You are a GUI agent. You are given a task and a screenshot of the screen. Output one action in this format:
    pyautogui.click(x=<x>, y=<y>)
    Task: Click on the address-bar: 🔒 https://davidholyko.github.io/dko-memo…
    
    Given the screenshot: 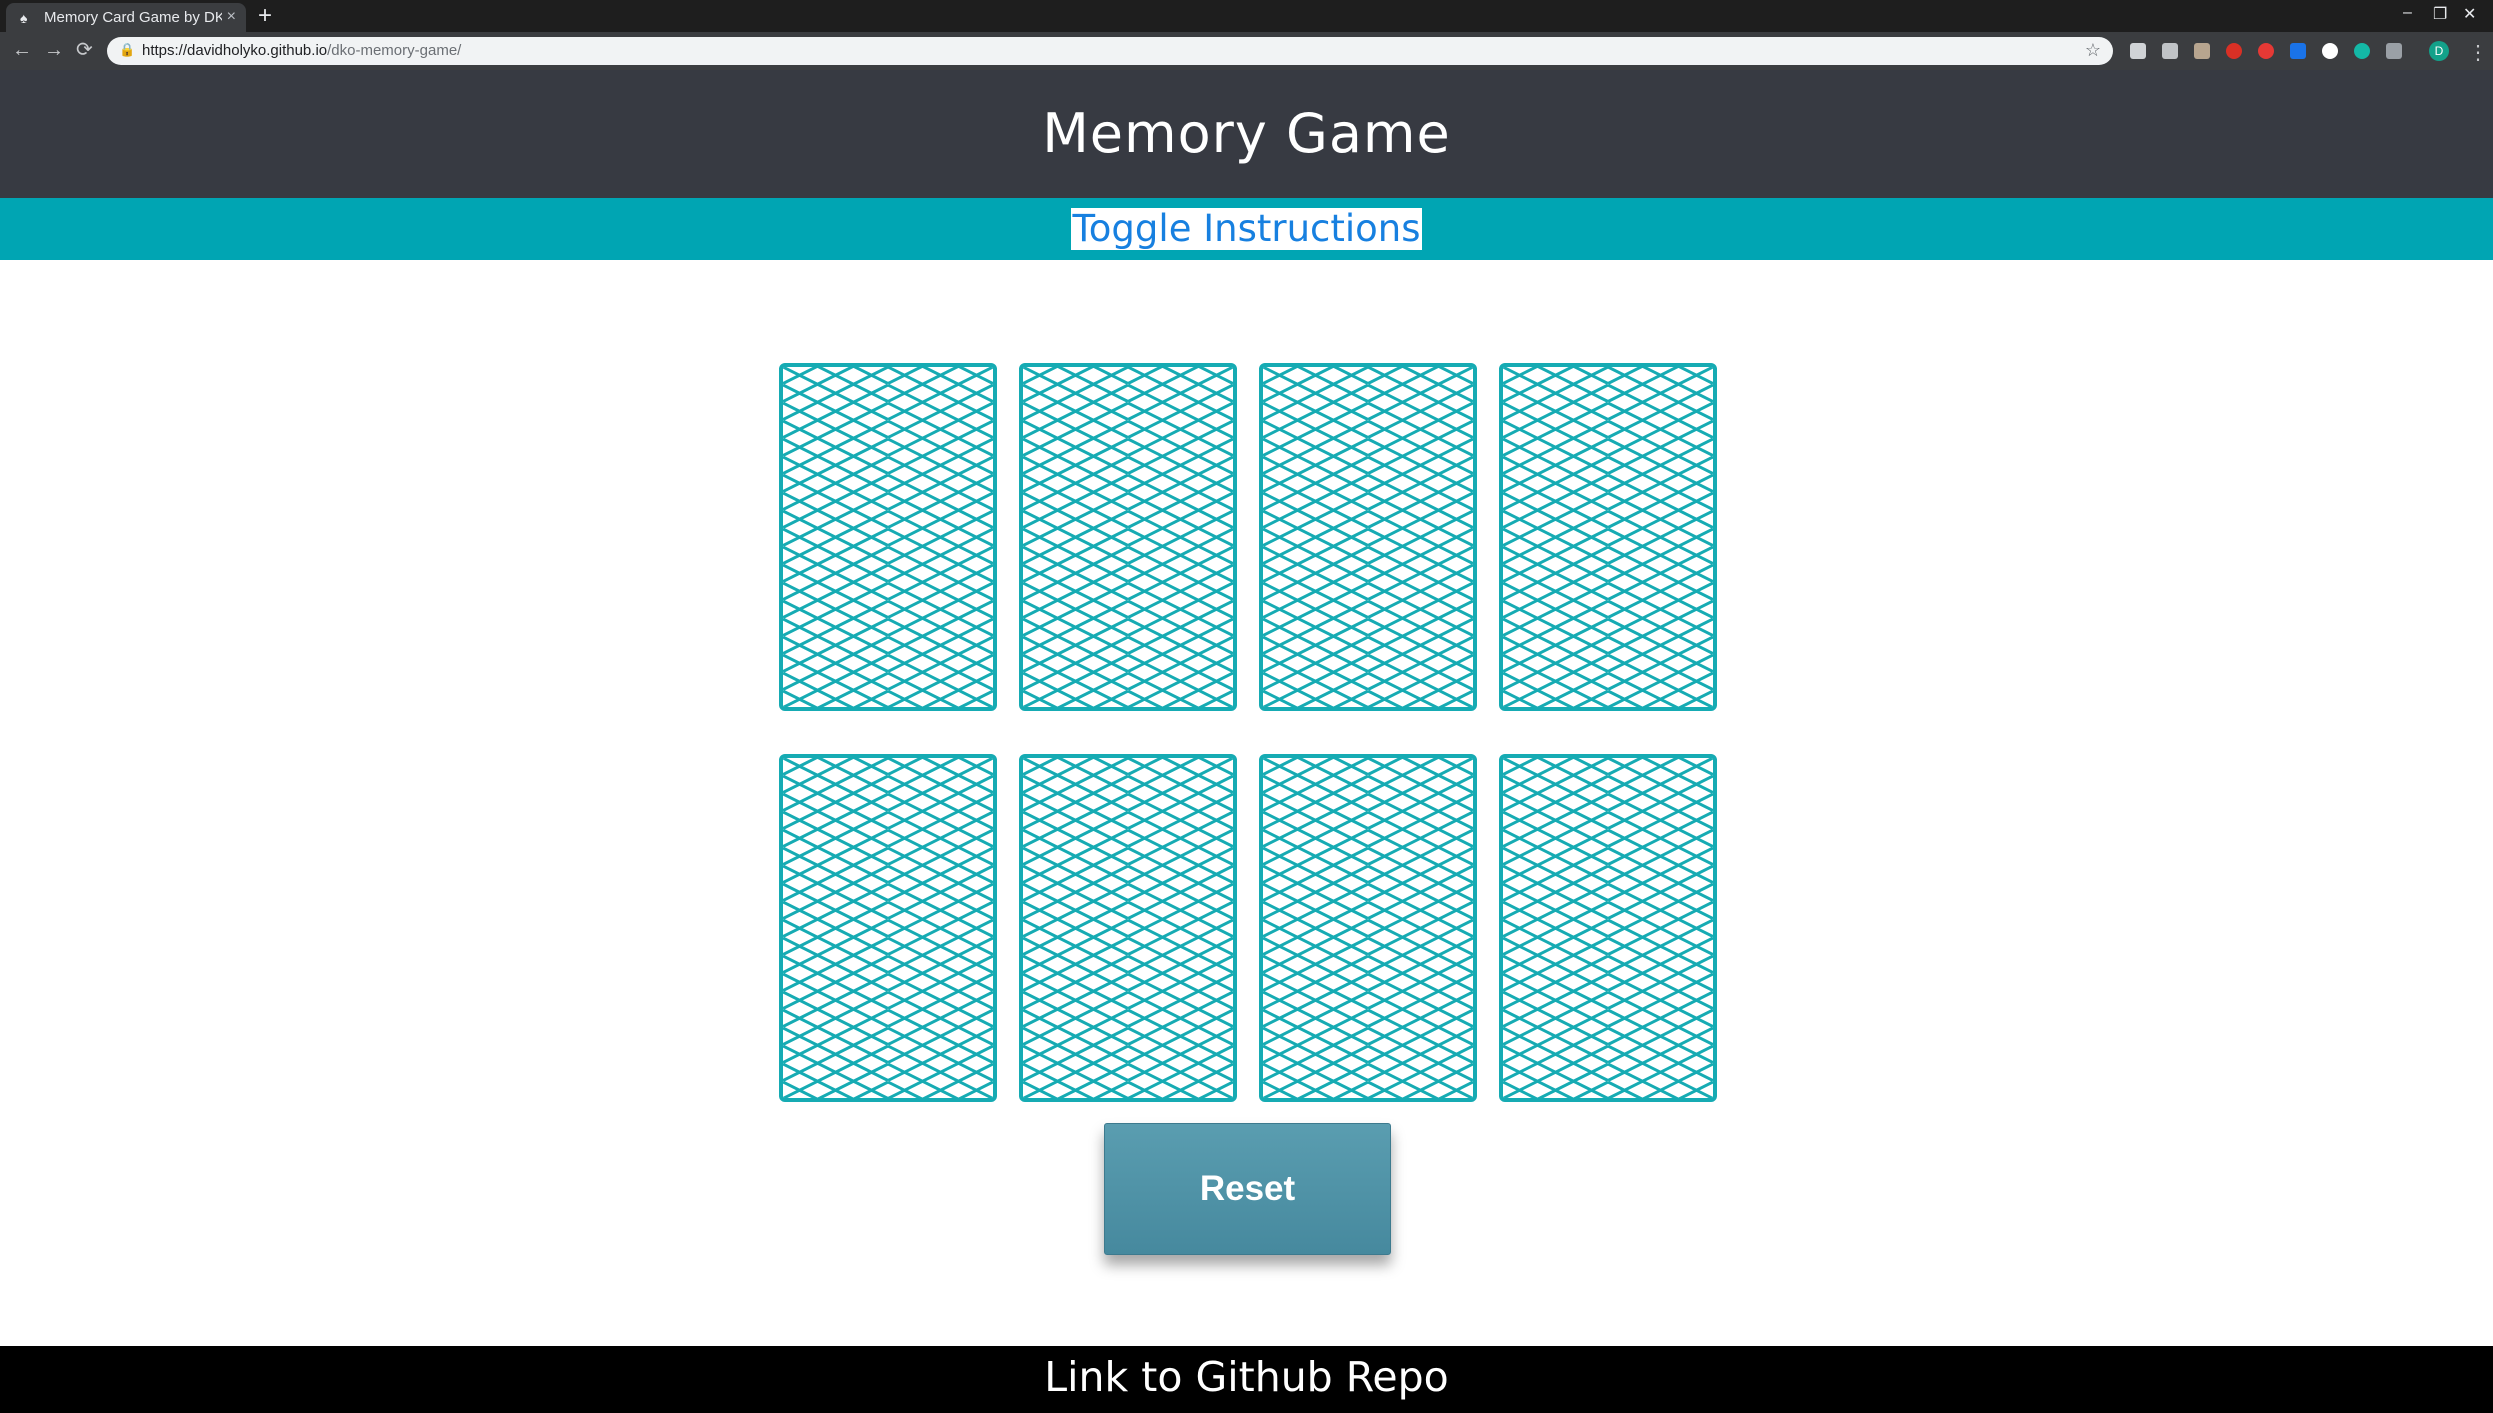 What is the action you would take?
    pyautogui.click(x=1110, y=51)
    